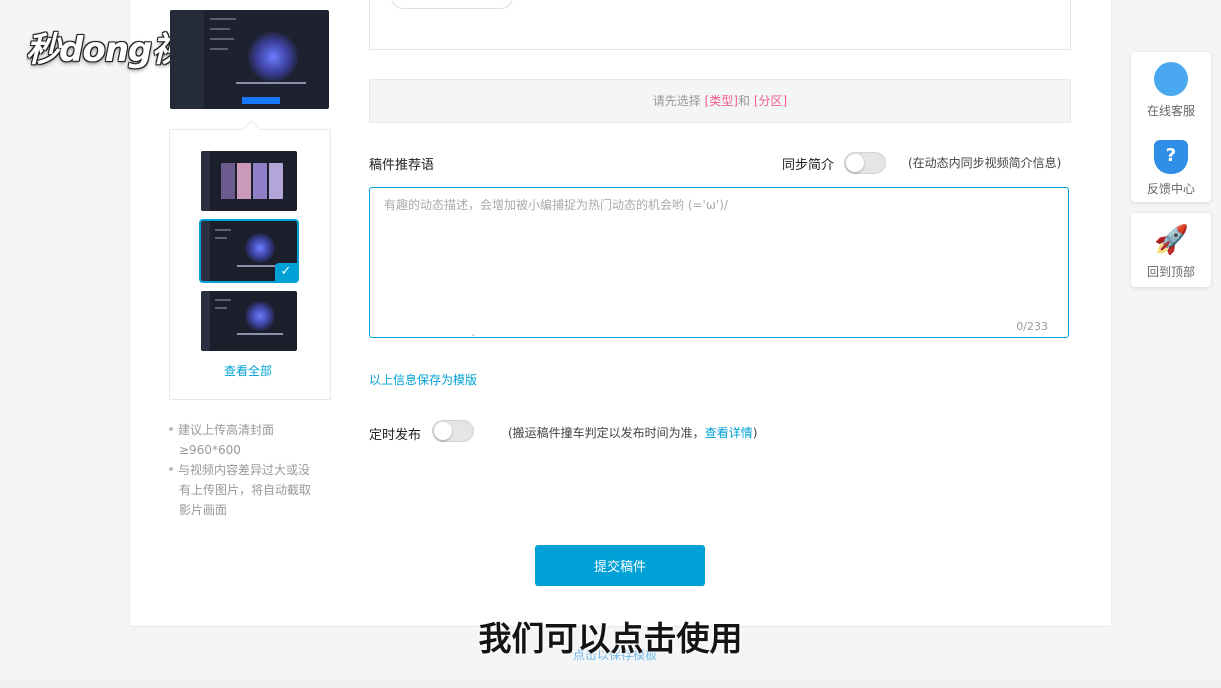  What do you see at coordinates (245, 490) in the screenshot?
I see `tip-text: 有上传图片，将自动截取` at bounding box center [245, 490].